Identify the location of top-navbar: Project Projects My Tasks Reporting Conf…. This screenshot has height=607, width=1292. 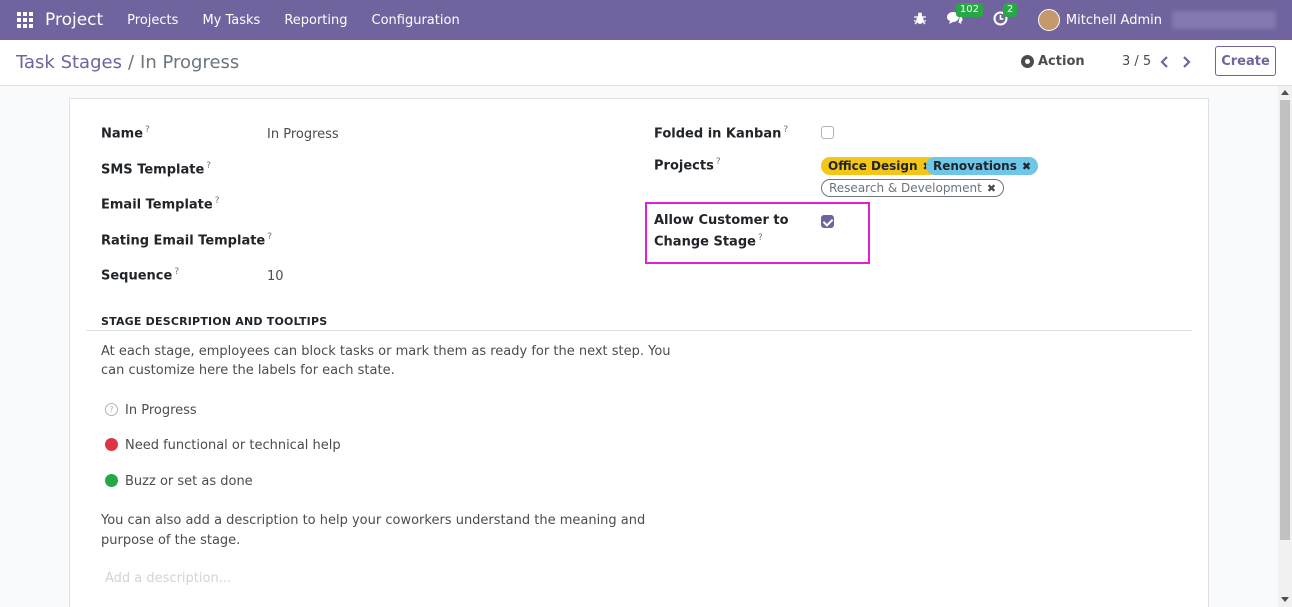
(646, 20).